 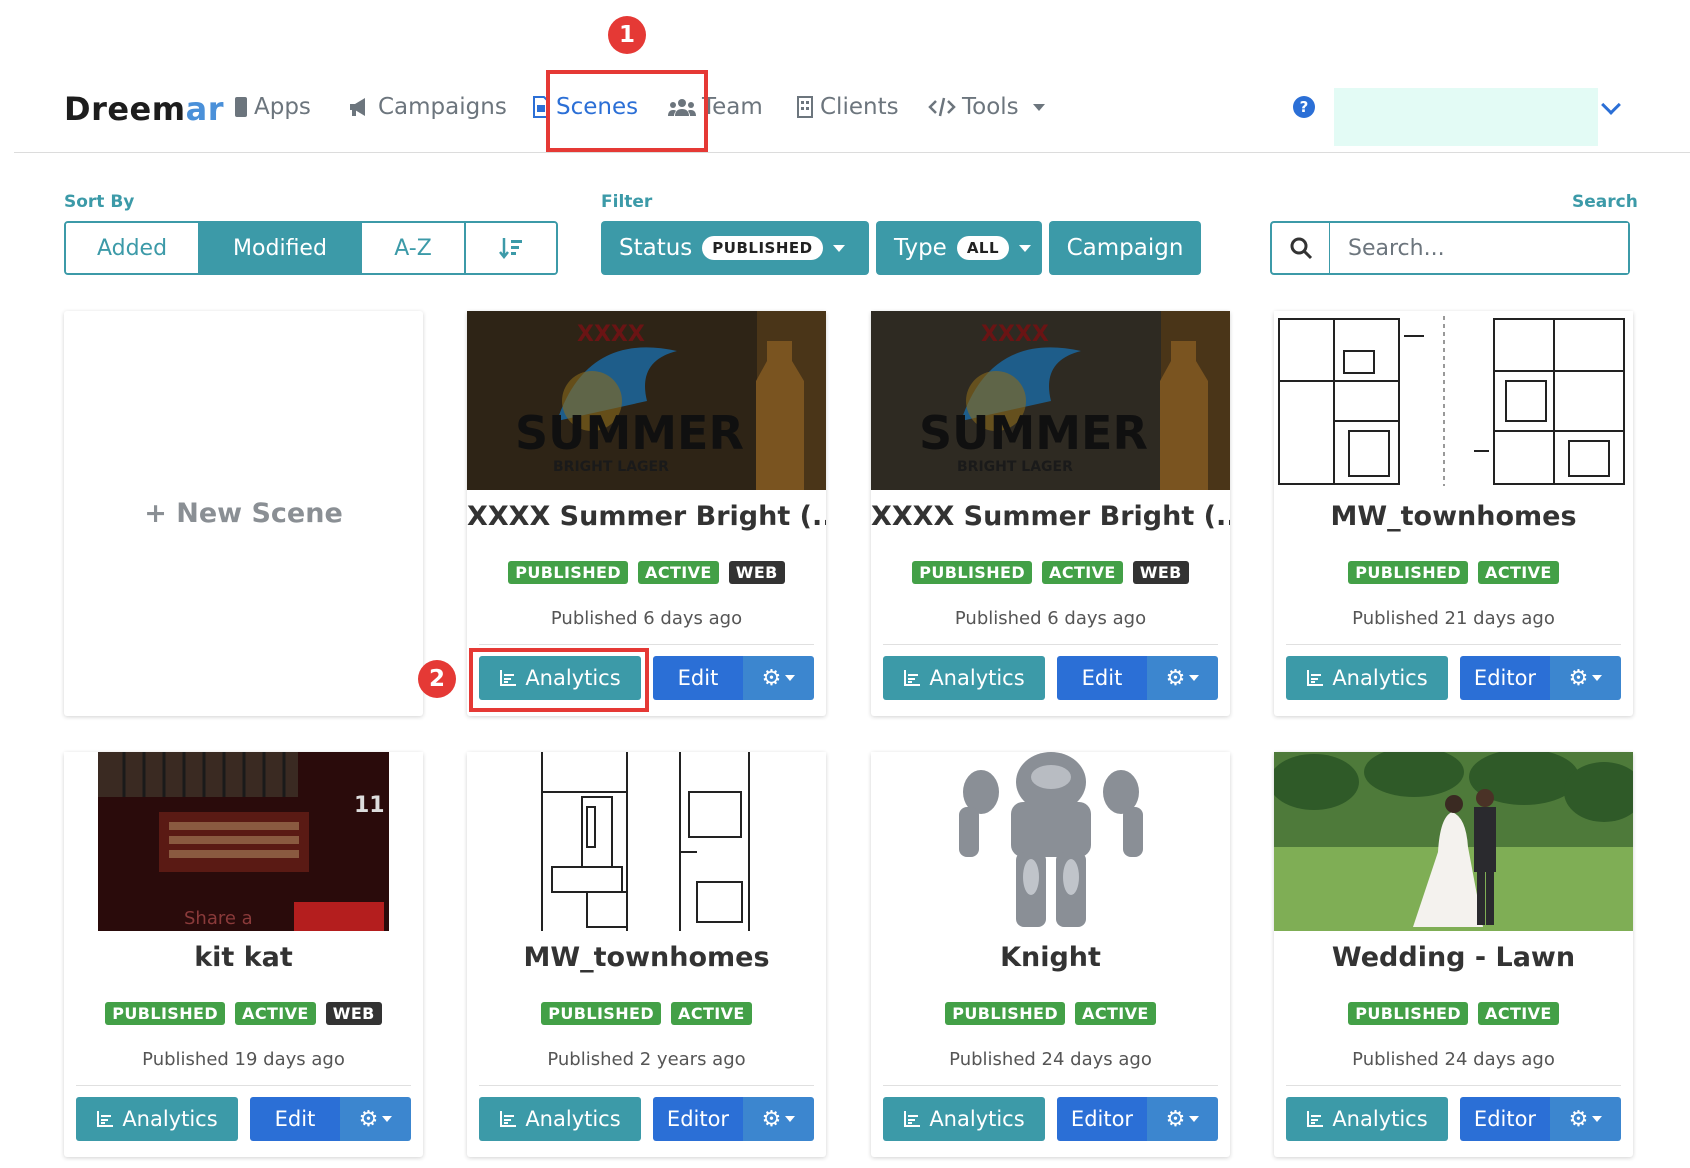 What do you see at coordinates (756, 572) in the screenshot?
I see `status-badge: WEB` at bounding box center [756, 572].